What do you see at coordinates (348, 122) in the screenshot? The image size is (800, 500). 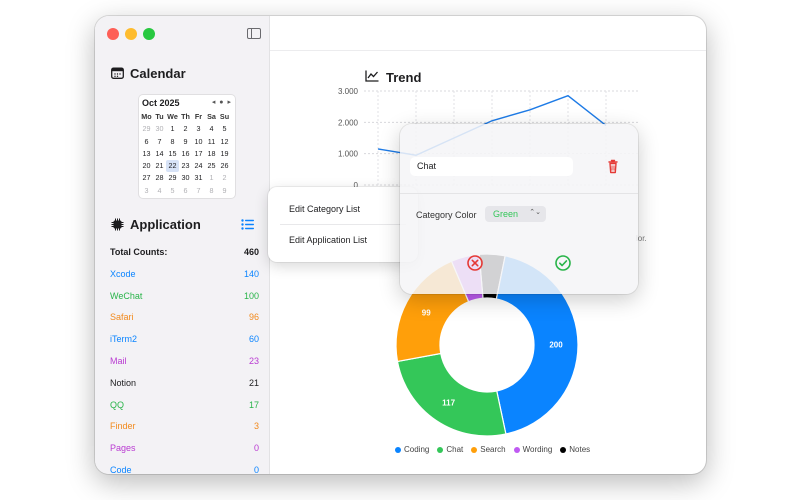 I see `y-tick-label: 2.000` at bounding box center [348, 122].